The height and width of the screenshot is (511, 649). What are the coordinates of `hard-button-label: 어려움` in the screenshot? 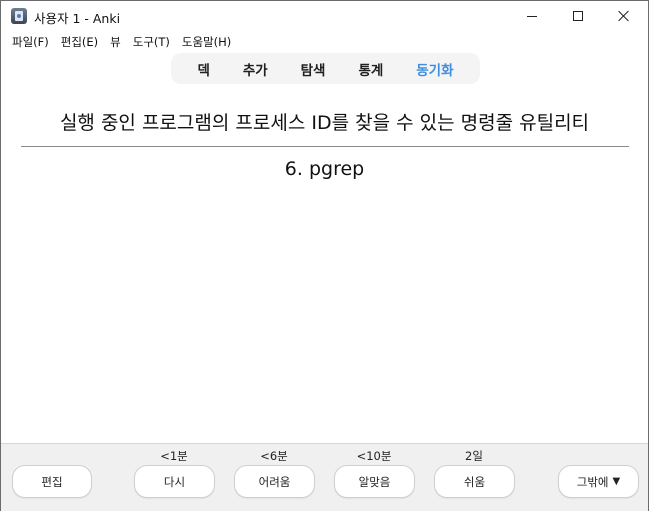 It's located at (274, 481).